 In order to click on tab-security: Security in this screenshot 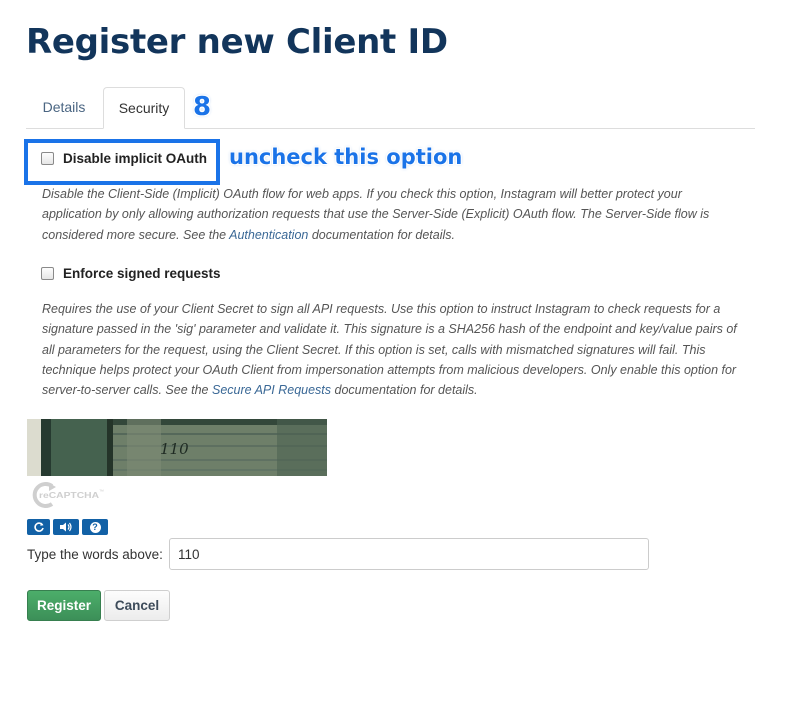, I will do `click(144, 108)`.